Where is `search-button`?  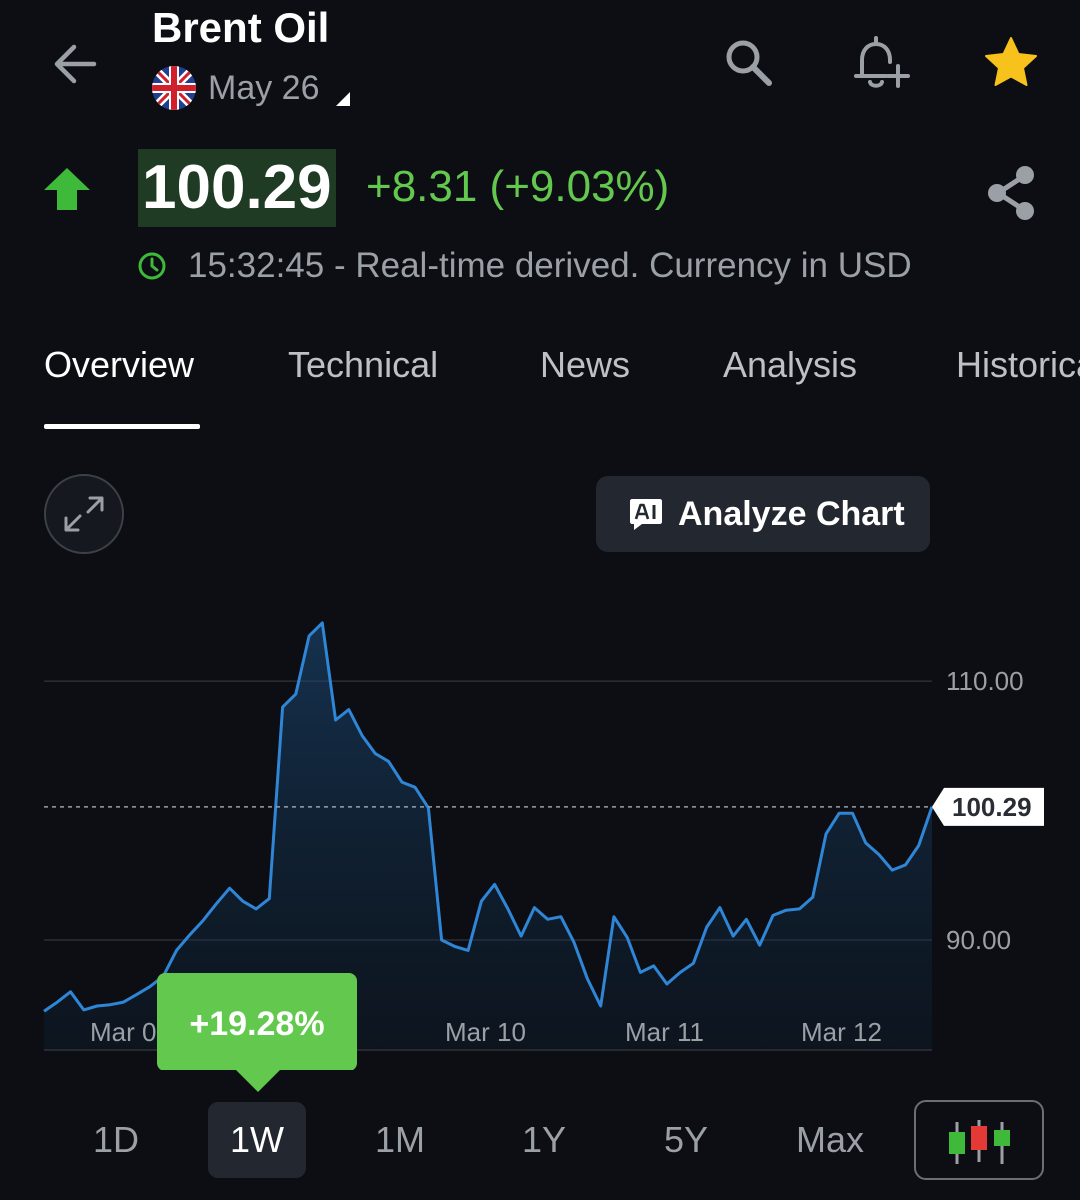
search-button is located at coordinates (748, 62).